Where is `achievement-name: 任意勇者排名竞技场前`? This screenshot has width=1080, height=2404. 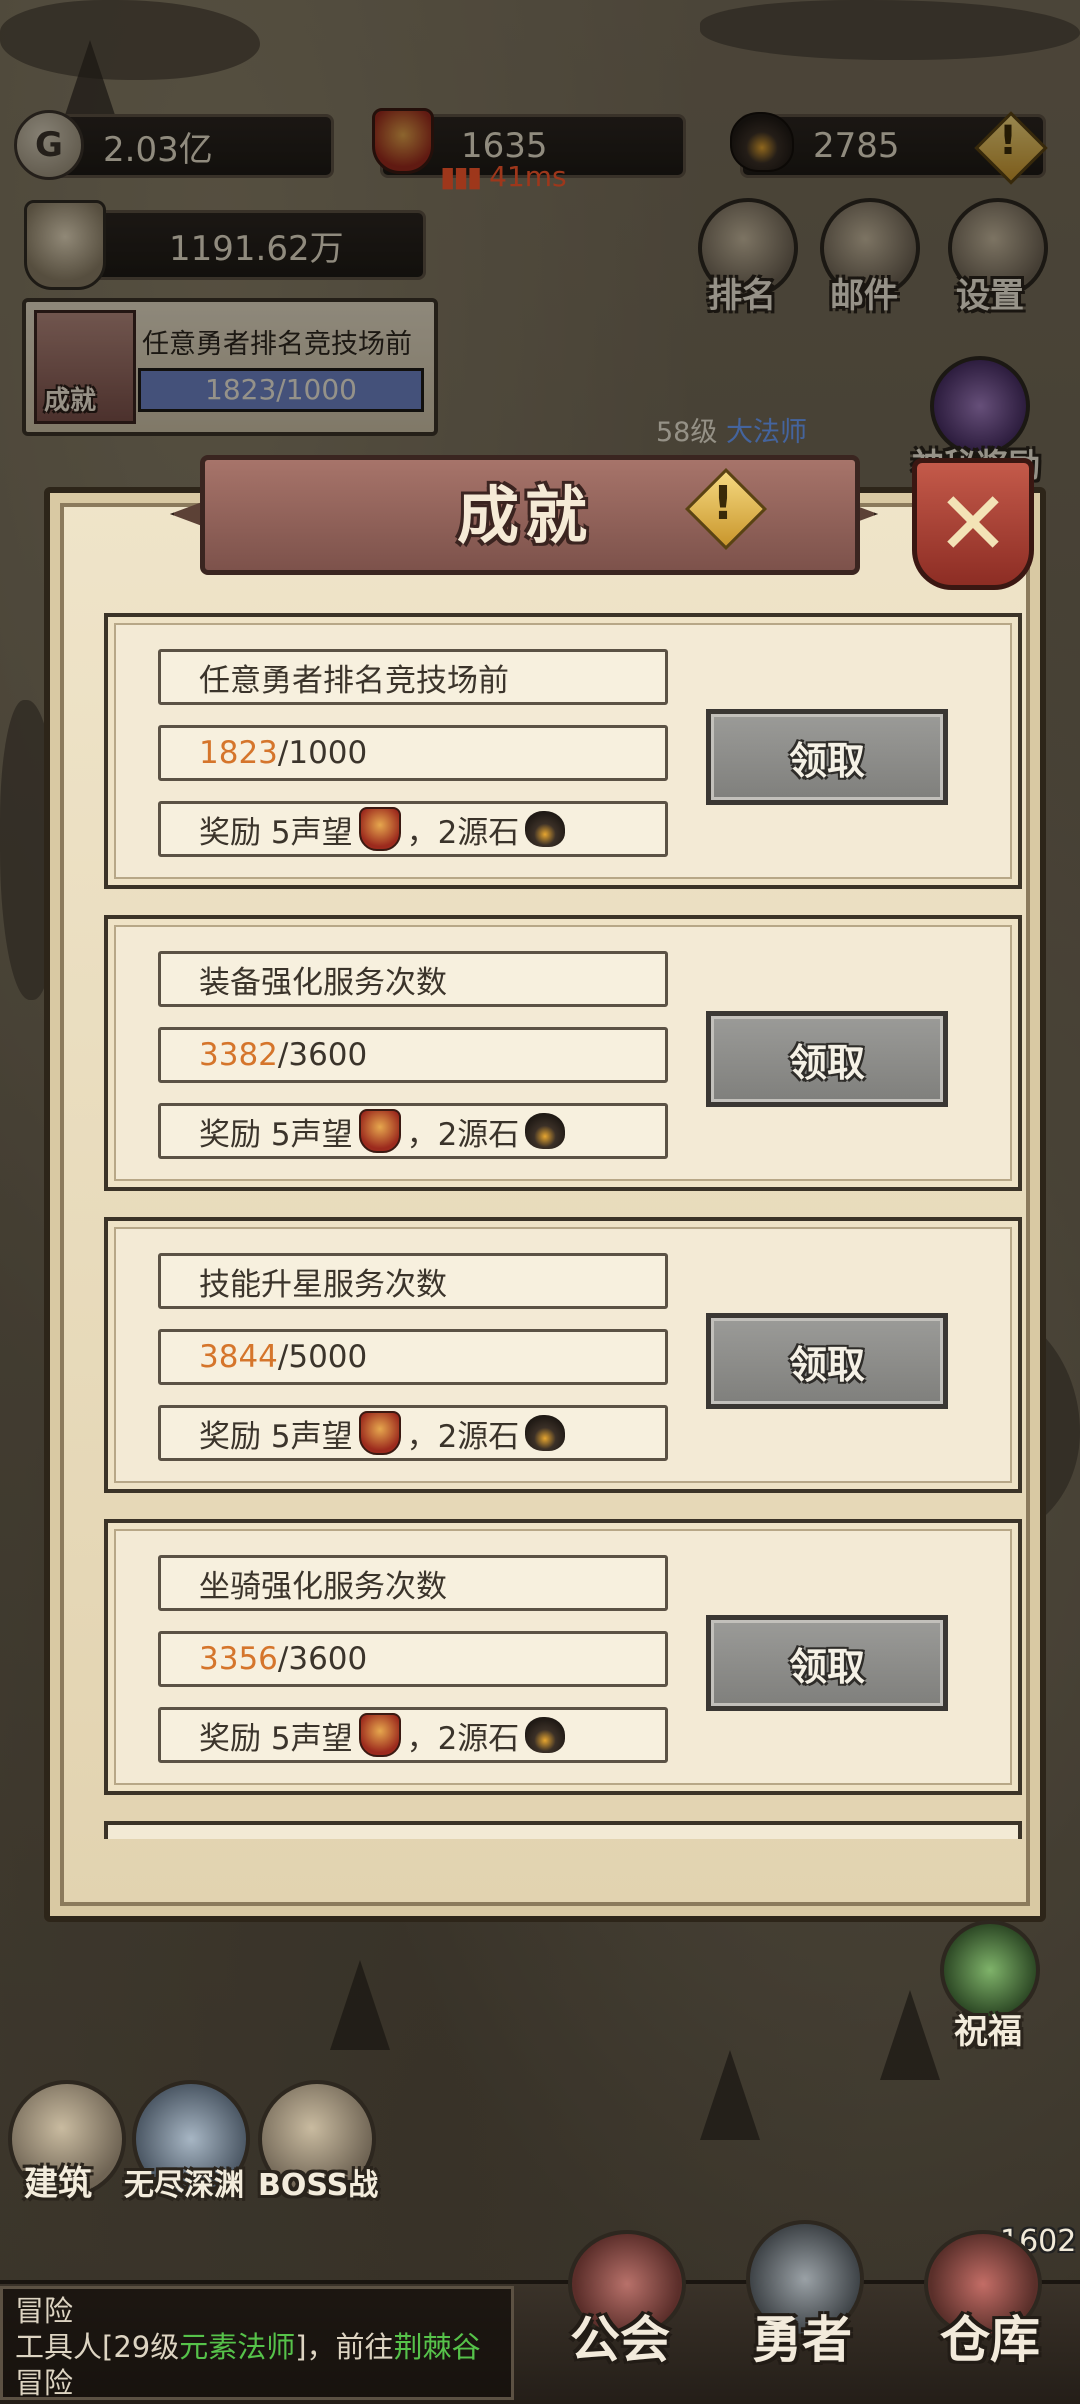 achievement-name: 任意勇者排名竞技场前 is located at coordinates (413, 677).